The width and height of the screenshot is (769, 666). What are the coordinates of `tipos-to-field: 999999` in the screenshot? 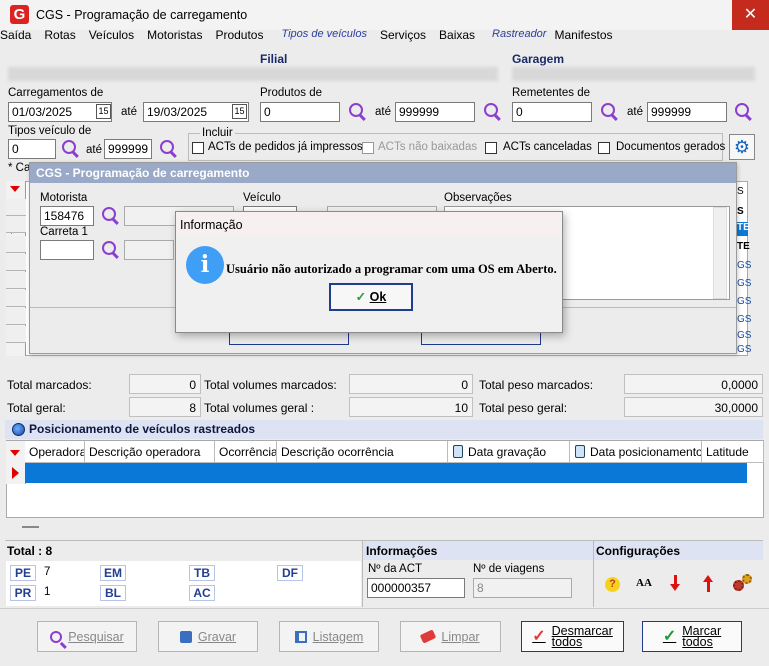 It's located at (128, 149).